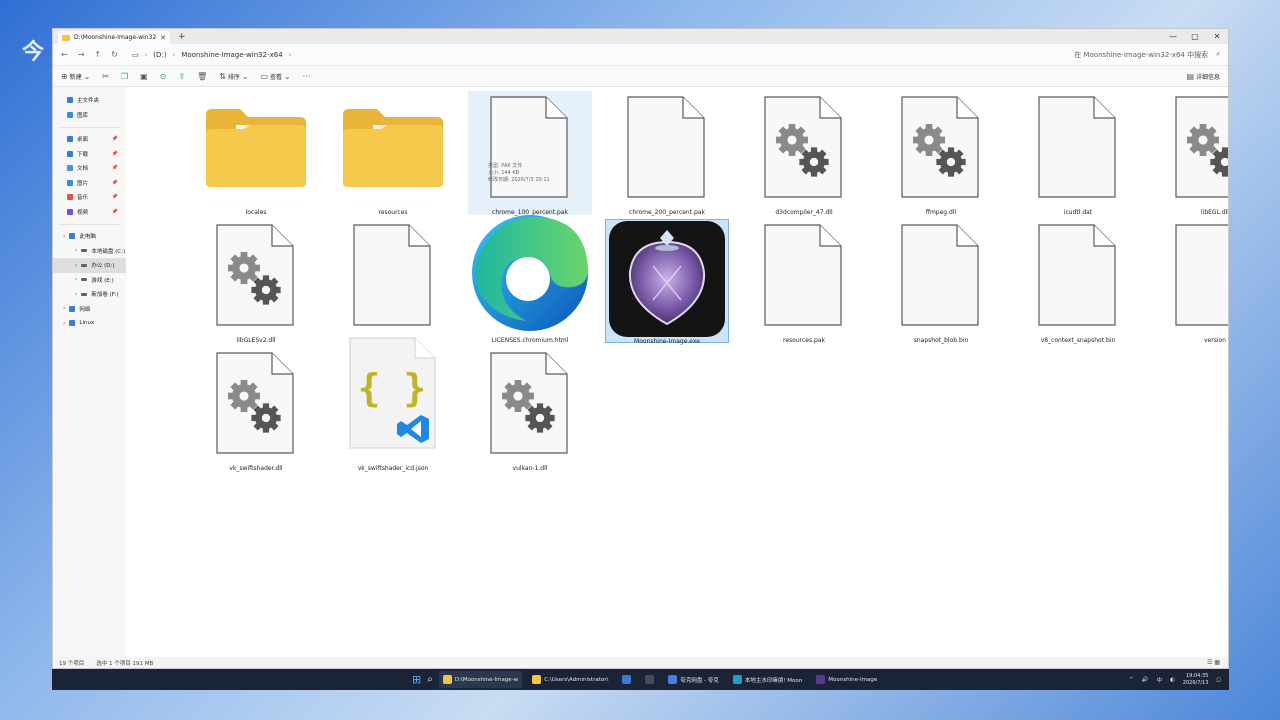  Describe the element at coordinates (233, 76) in the screenshot. I see `sort-button: ⇅ 排序 ⌄` at that location.